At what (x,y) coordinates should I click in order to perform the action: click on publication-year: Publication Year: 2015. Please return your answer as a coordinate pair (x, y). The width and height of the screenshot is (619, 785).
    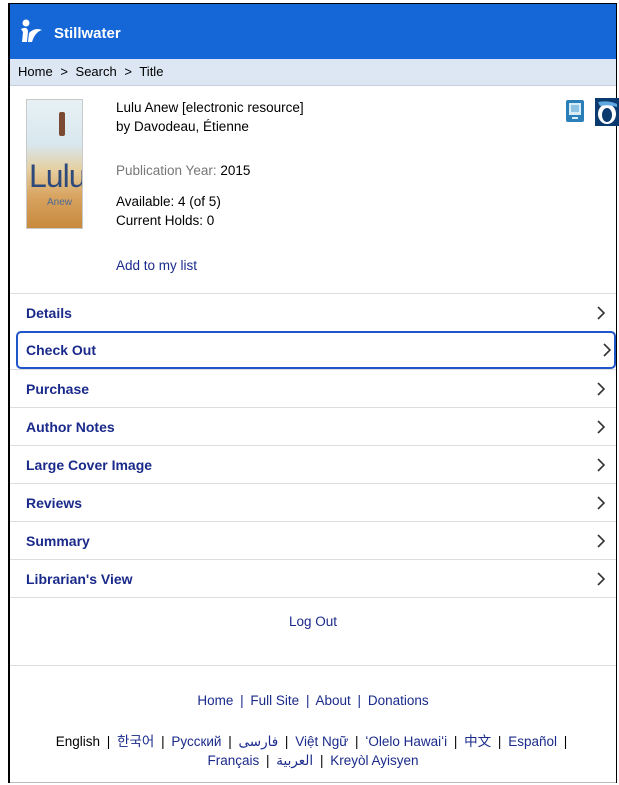
    Looking at the image, I should click on (183, 170).